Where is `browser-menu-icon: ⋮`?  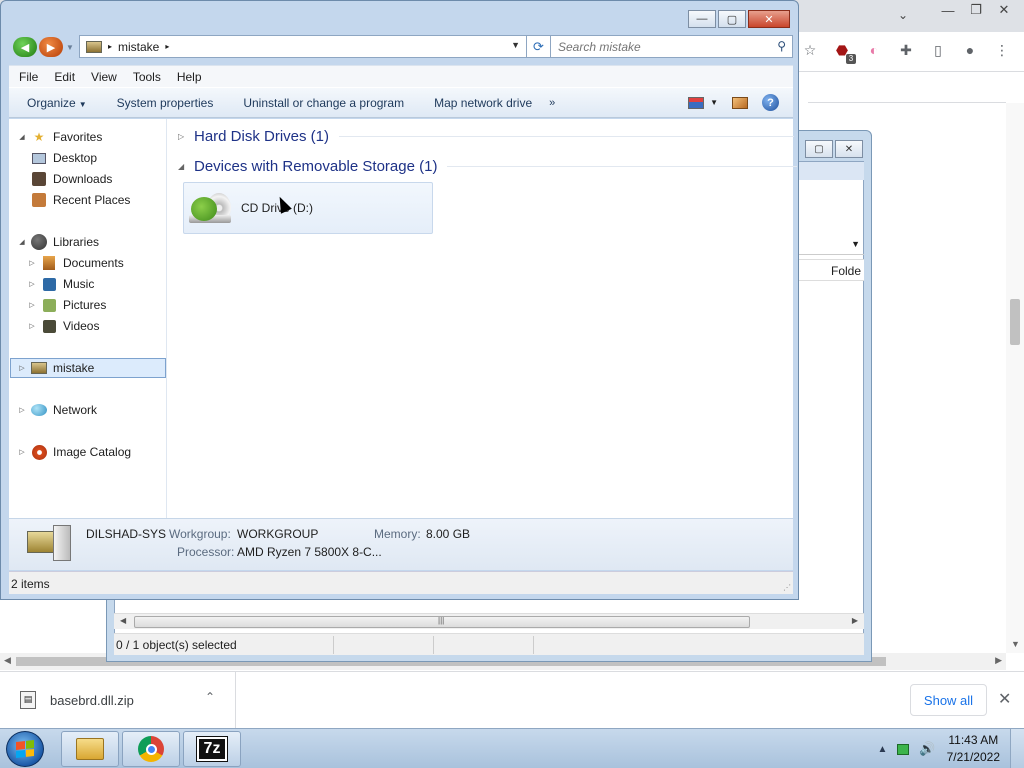
browser-menu-icon: ⋮ is located at coordinates (1002, 50).